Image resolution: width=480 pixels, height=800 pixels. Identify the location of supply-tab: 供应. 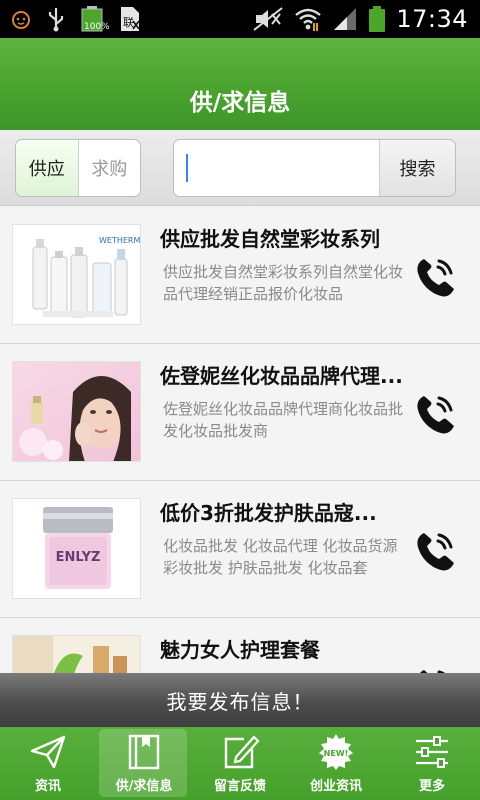
(47, 168).